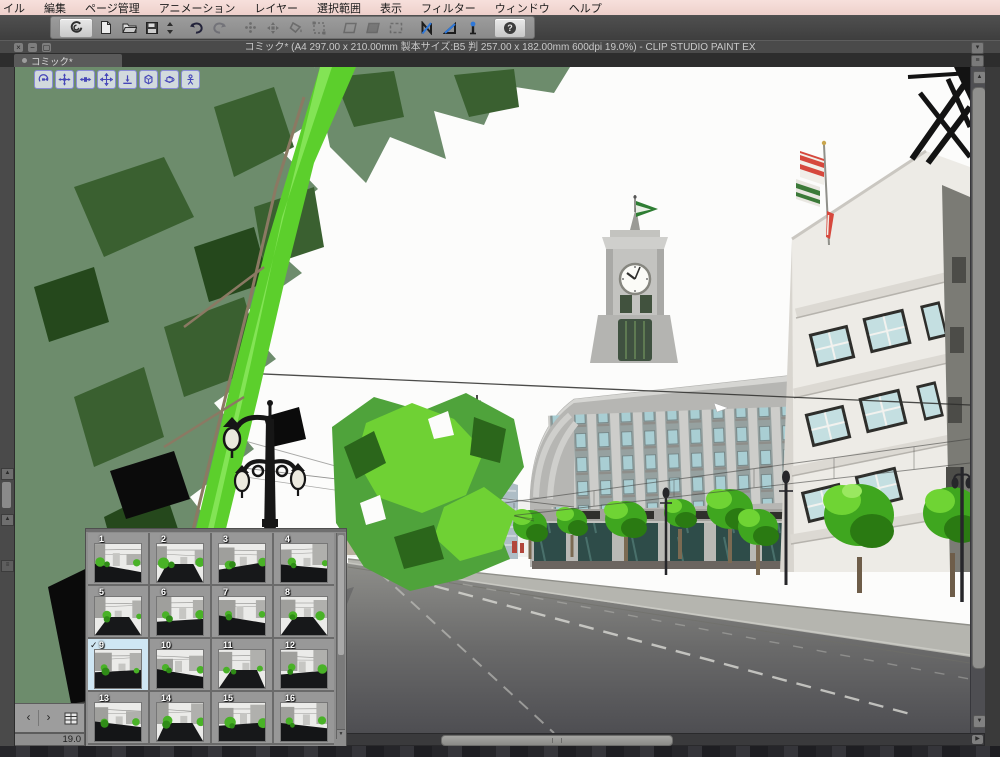  What do you see at coordinates (85, 79) in the screenshot?
I see `camera-dolly-icon` at bounding box center [85, 79].